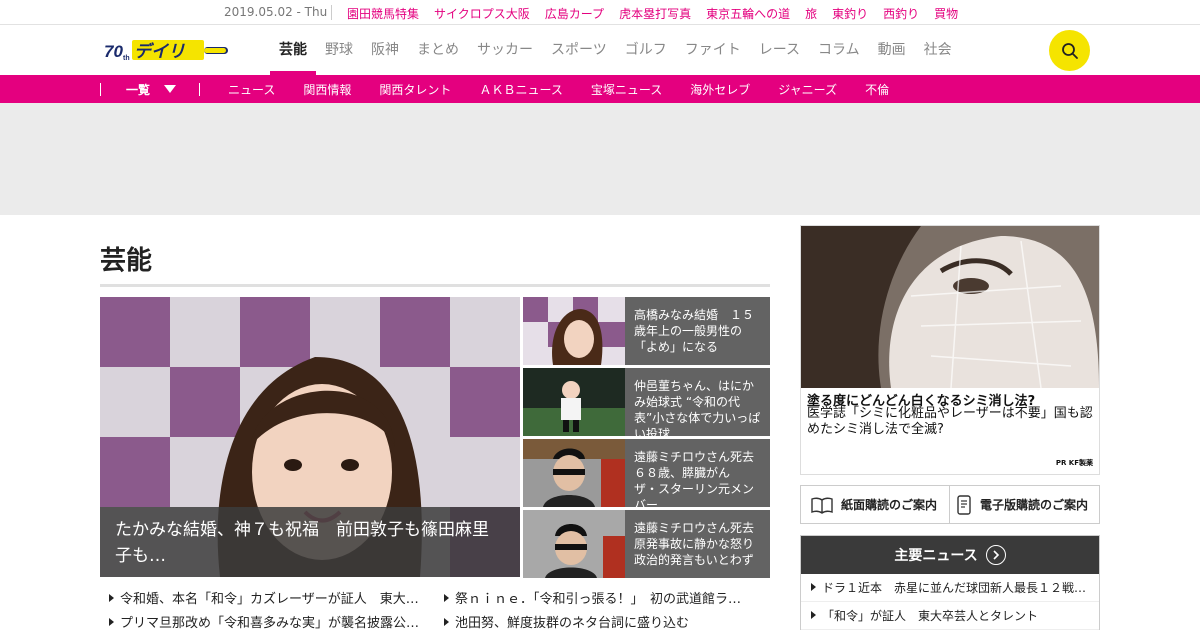 The width and height of the screenshot is (1200, 636). I want to click on top-link: 東釣り, so click(850, 13).